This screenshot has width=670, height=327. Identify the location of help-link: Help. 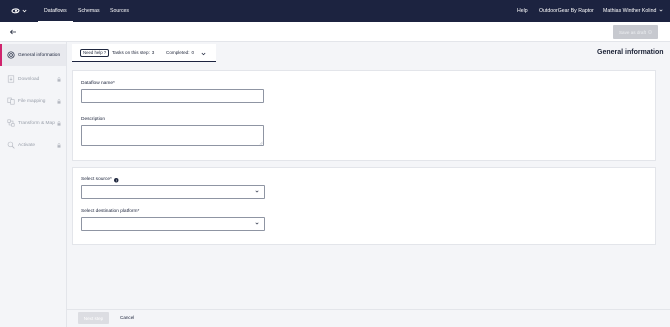
(522, 11).